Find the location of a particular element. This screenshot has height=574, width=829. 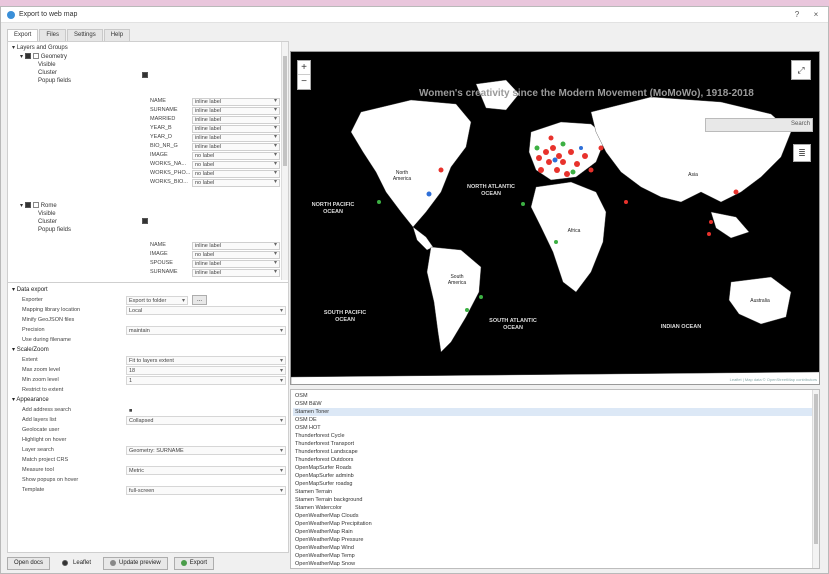

address-search-checkbox: ■ is located at coordinates (206, 410).